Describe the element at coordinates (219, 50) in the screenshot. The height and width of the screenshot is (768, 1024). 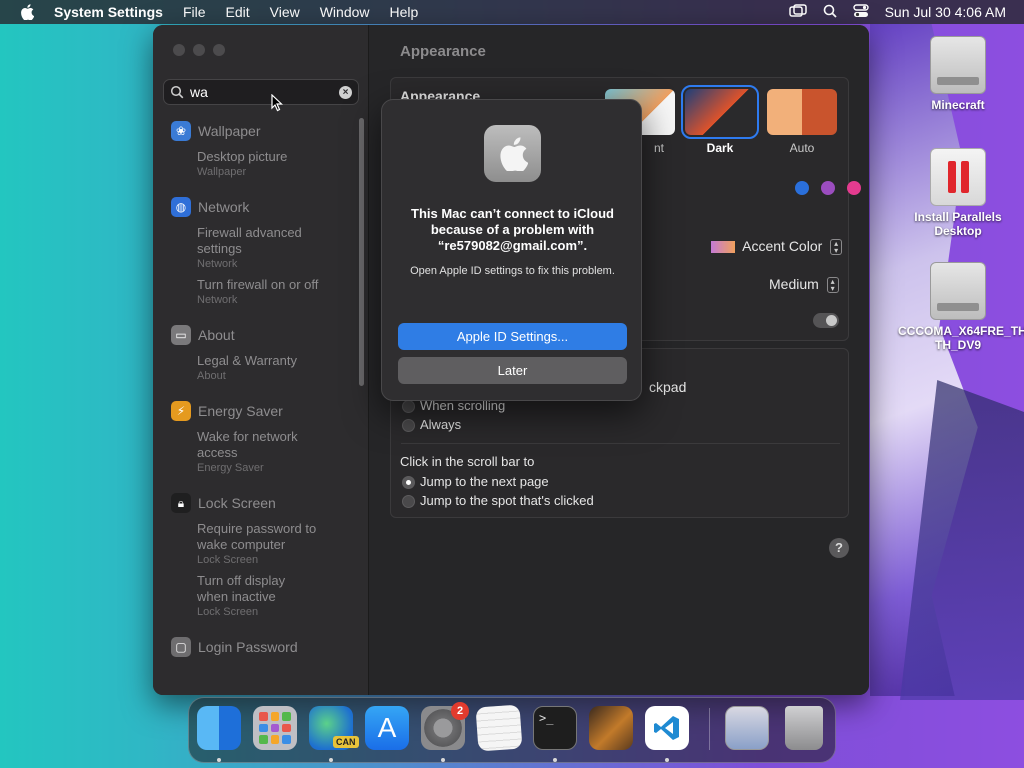
I see `zoom-window-button` at that location.